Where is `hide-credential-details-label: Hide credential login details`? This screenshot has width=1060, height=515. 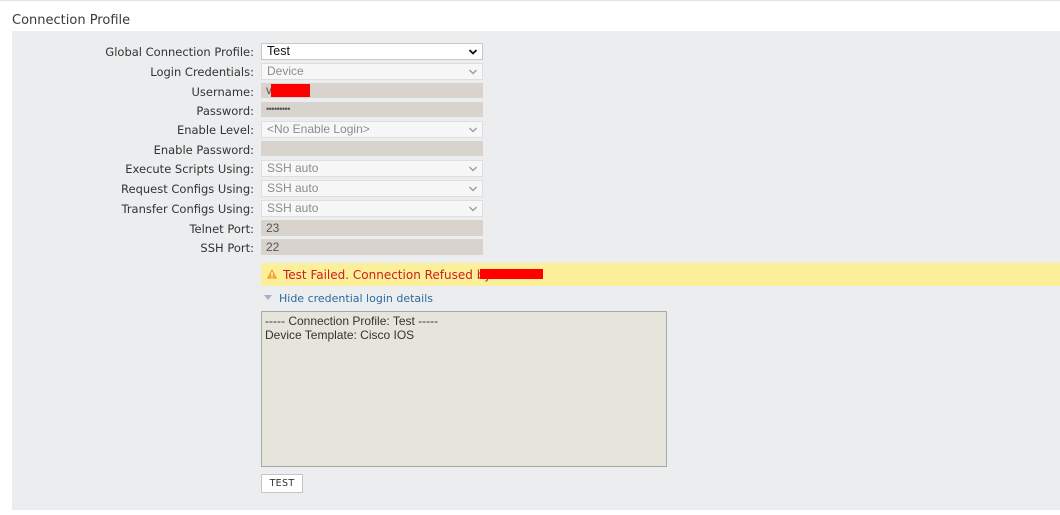 hide-credential-details-label: Hide credential login details is located at coordinates (356, 298).